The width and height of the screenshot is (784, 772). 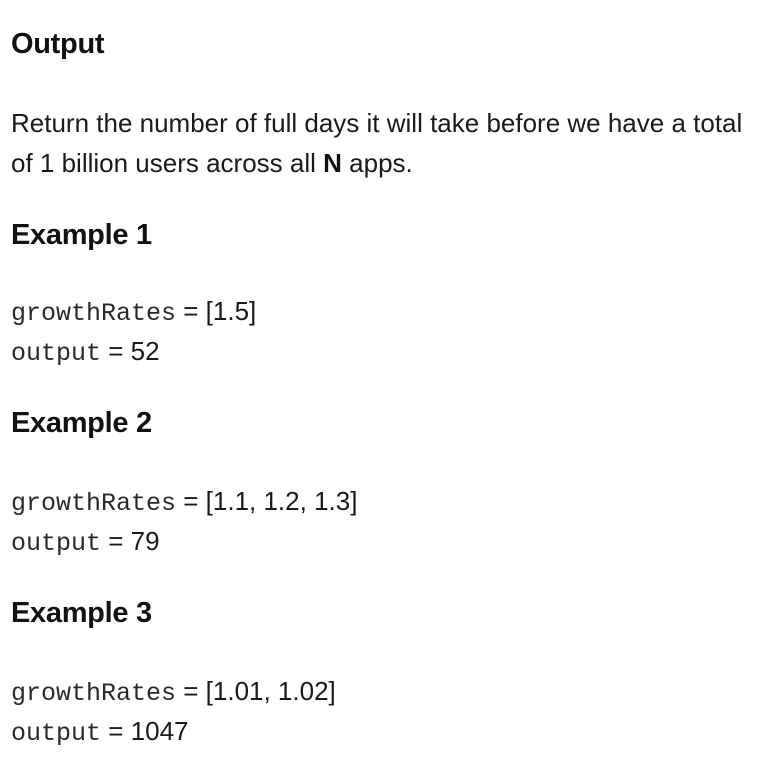 I want to click on example-3-output-name: output, so click(x=56, y=733).